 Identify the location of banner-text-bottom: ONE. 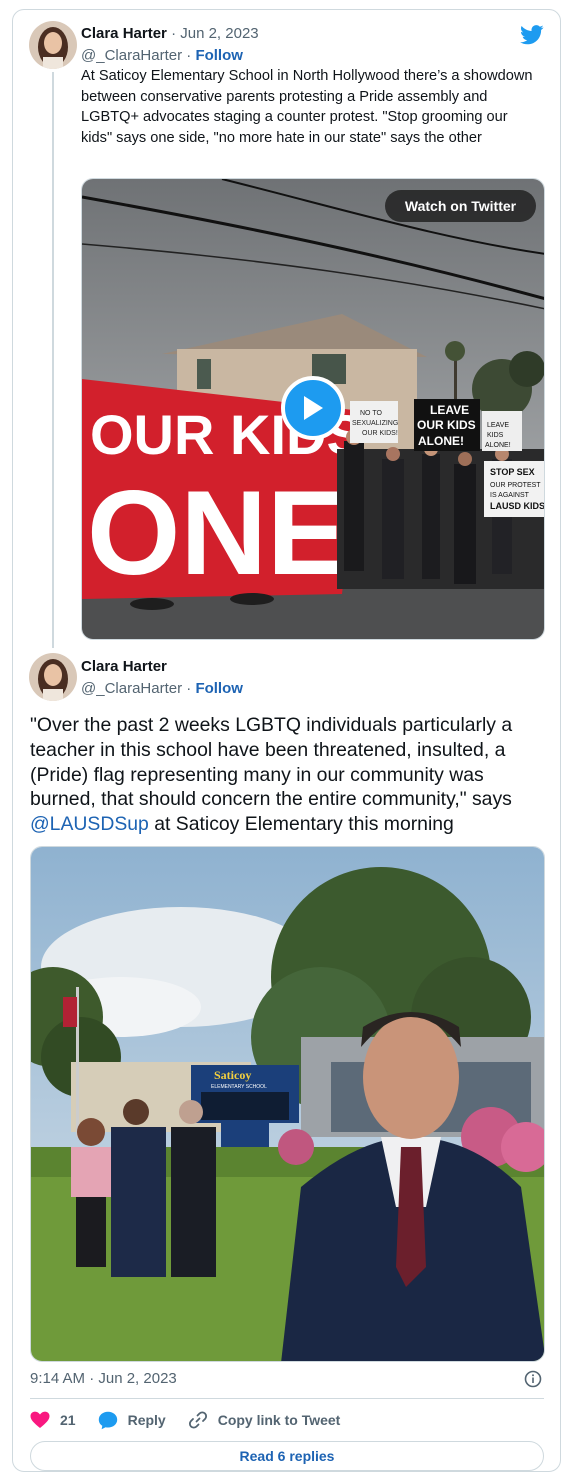
(217, 533).